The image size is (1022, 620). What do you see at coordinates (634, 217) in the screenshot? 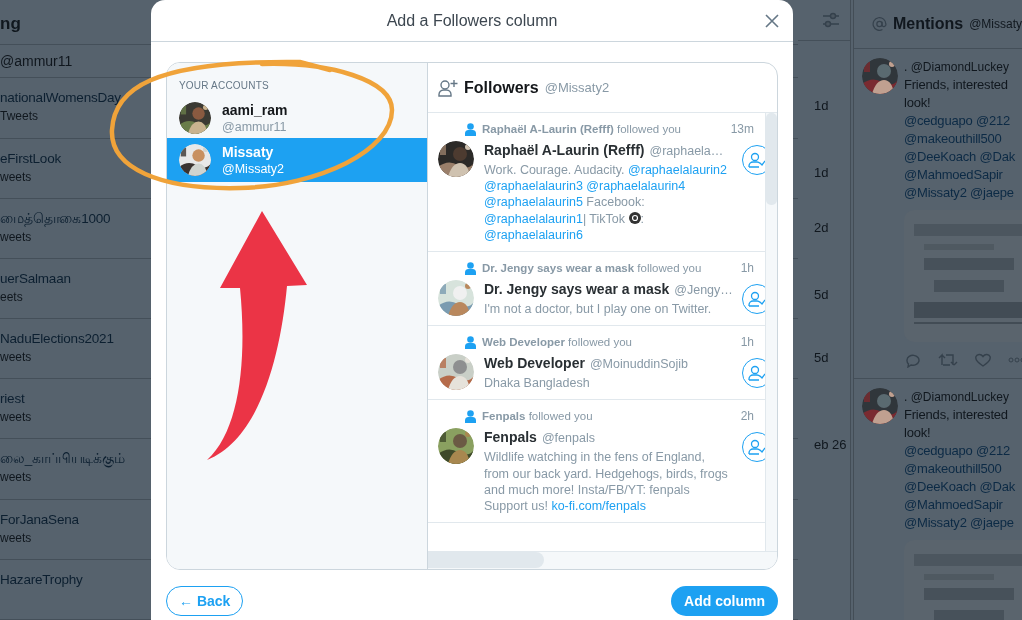
I see `disc-icon` at bounding box center [634, 217].